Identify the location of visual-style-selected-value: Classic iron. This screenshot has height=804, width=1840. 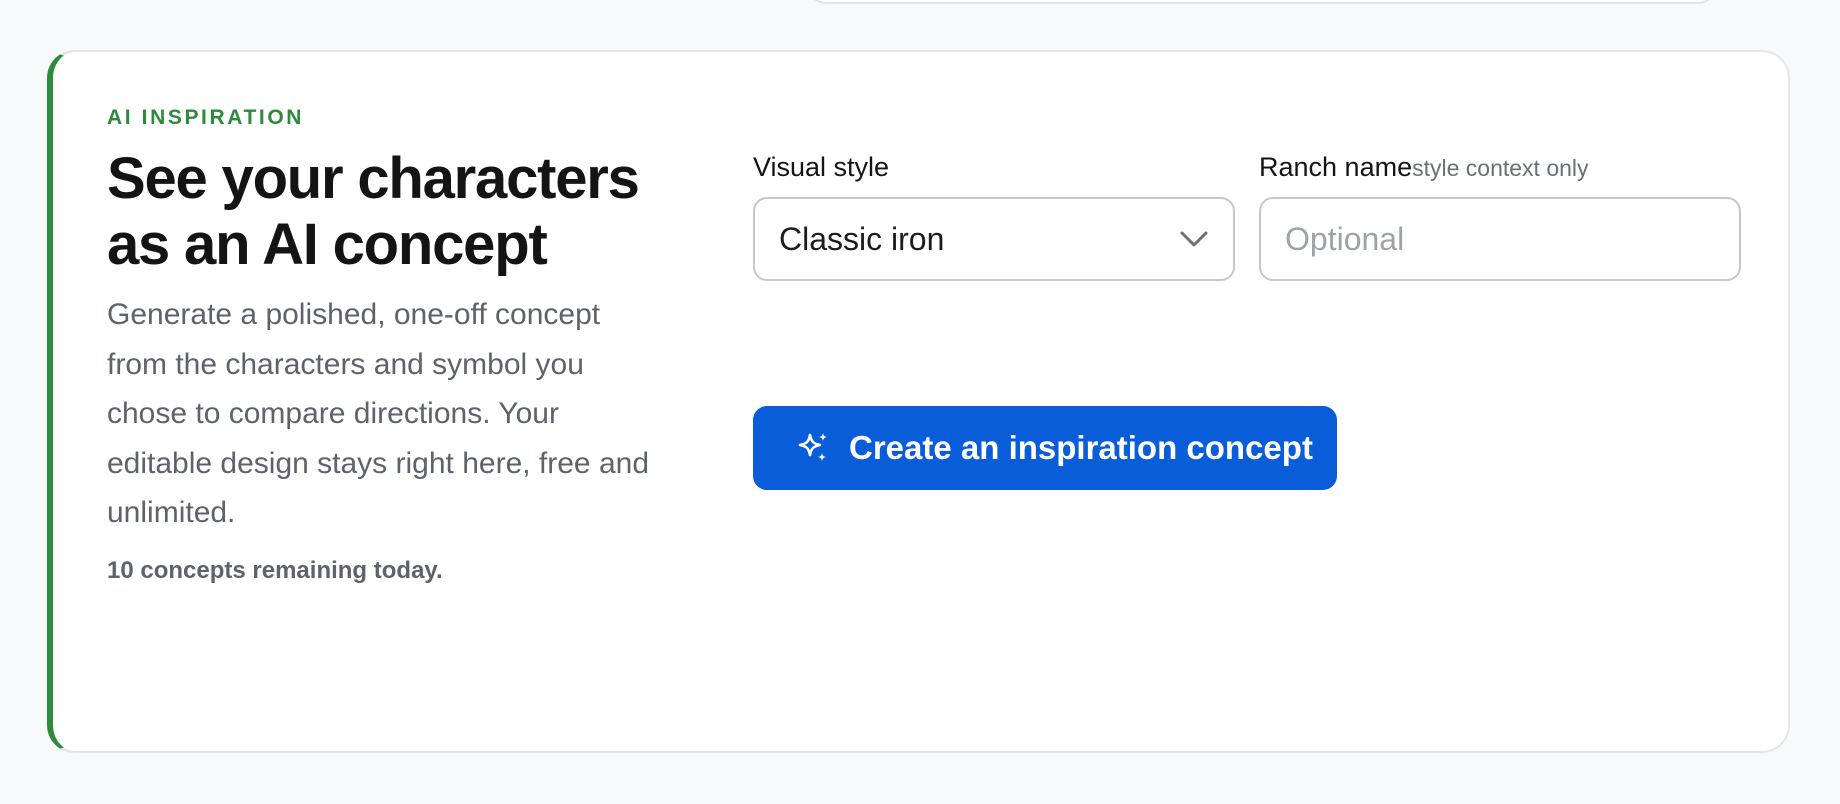
(862, 239).